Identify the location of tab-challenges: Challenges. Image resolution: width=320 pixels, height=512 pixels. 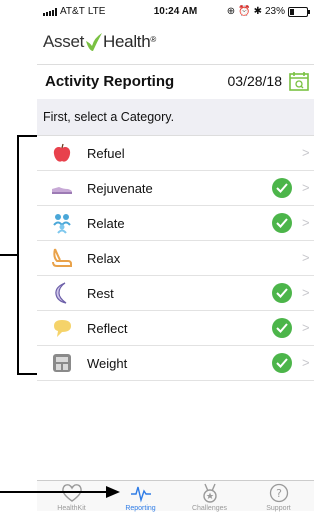
(209, 496).